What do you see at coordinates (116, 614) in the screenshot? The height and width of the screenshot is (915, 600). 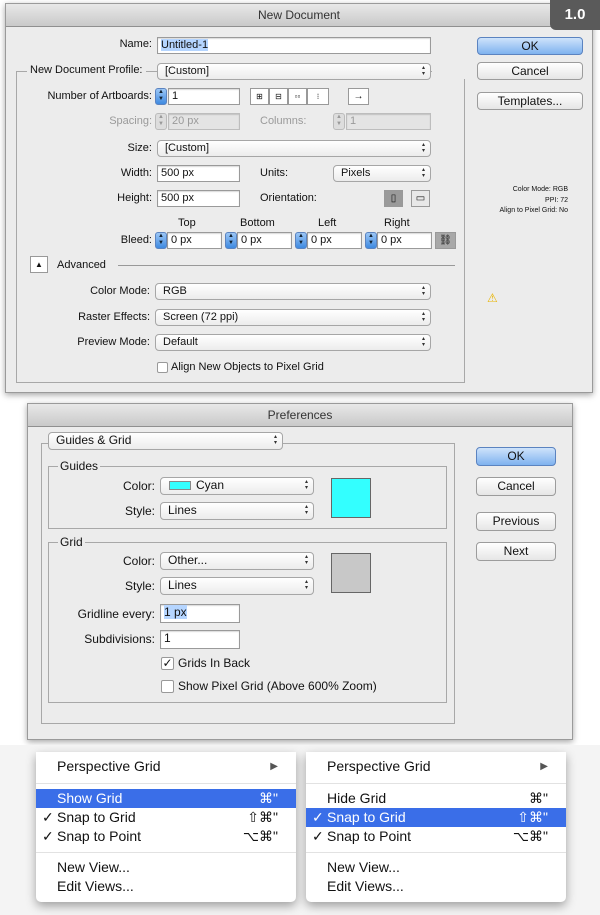 I see `gridline-every-label: Gridline every:` at bounding box center [116, 614].